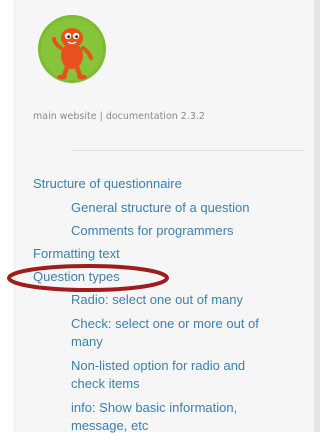  I want to click on toc-non-listed-line2: check items, so click(105, 384).